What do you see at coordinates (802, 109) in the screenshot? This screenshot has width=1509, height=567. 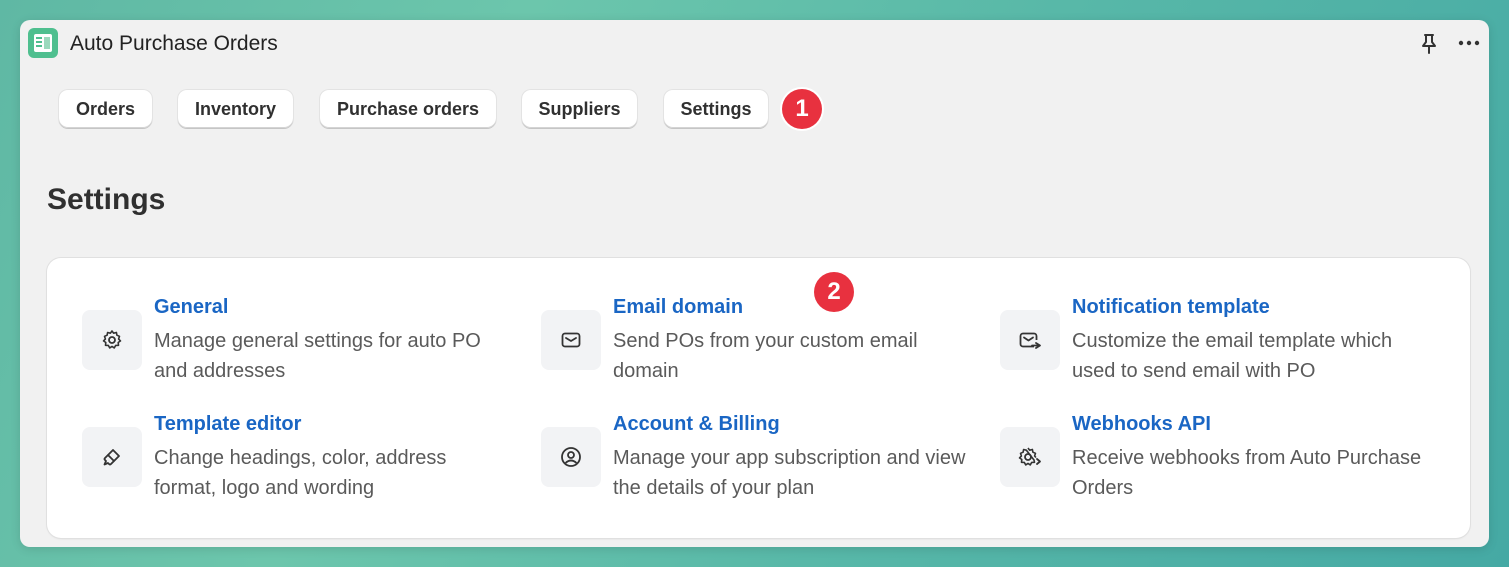 I see `annotation-badge-1: 1` at bounding box center [802, 109].